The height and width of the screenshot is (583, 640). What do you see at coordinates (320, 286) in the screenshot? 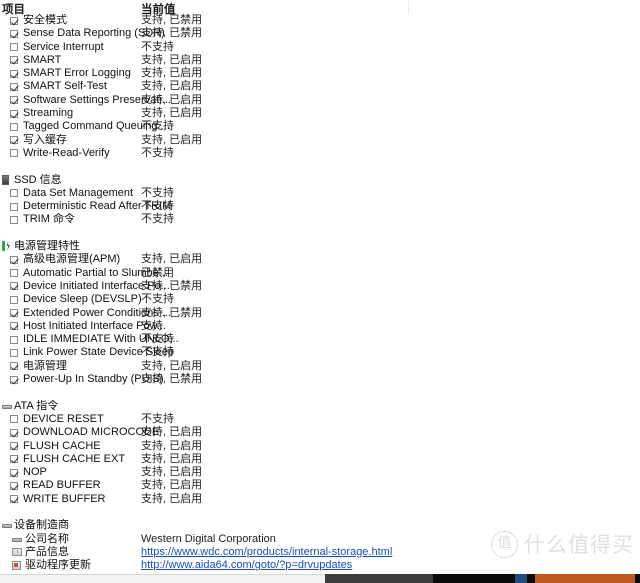
I see `feature-row: Device Initiated Interface Po... 支持, 已禁用` at bounding box center [320, 286].